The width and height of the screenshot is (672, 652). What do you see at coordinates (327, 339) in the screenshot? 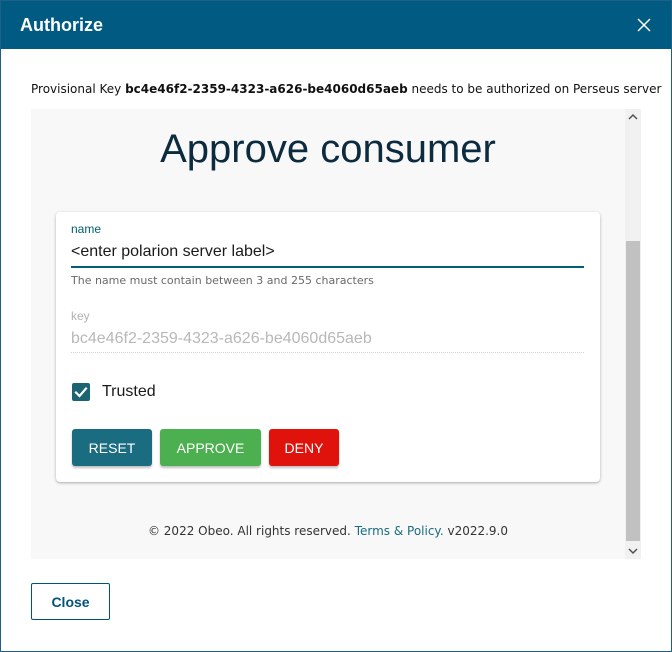
I see `key-input` at bounding box center [327, 339].